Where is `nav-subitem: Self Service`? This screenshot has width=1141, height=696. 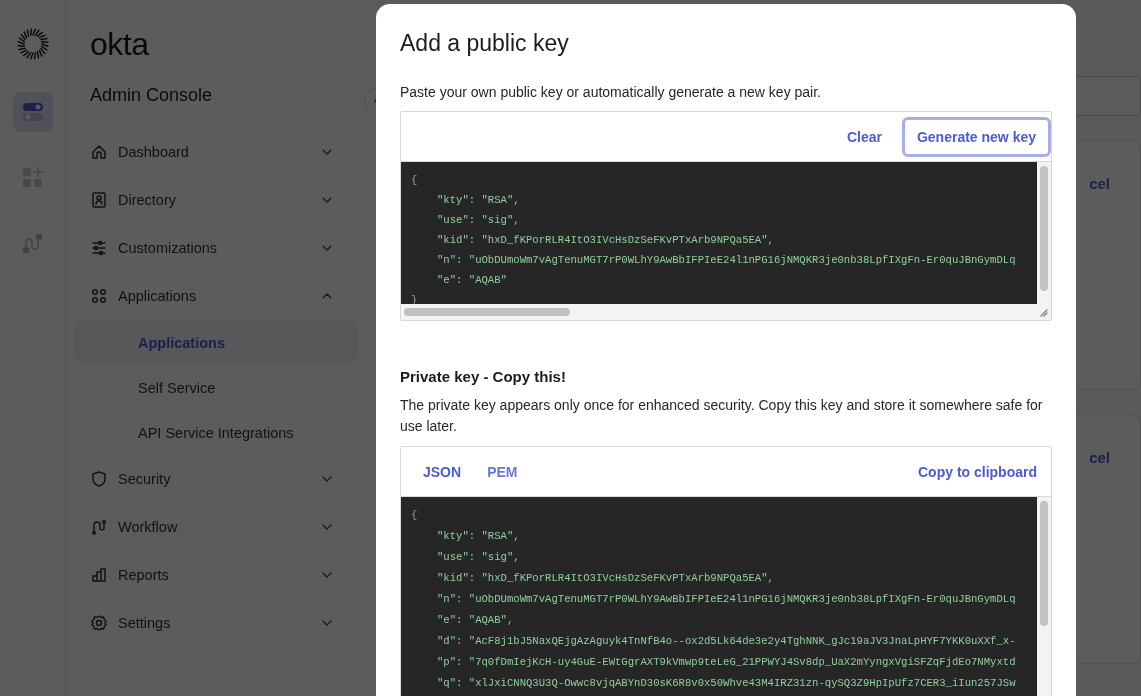
nav-subitem: Self Service is located at coordinates (216, 387).